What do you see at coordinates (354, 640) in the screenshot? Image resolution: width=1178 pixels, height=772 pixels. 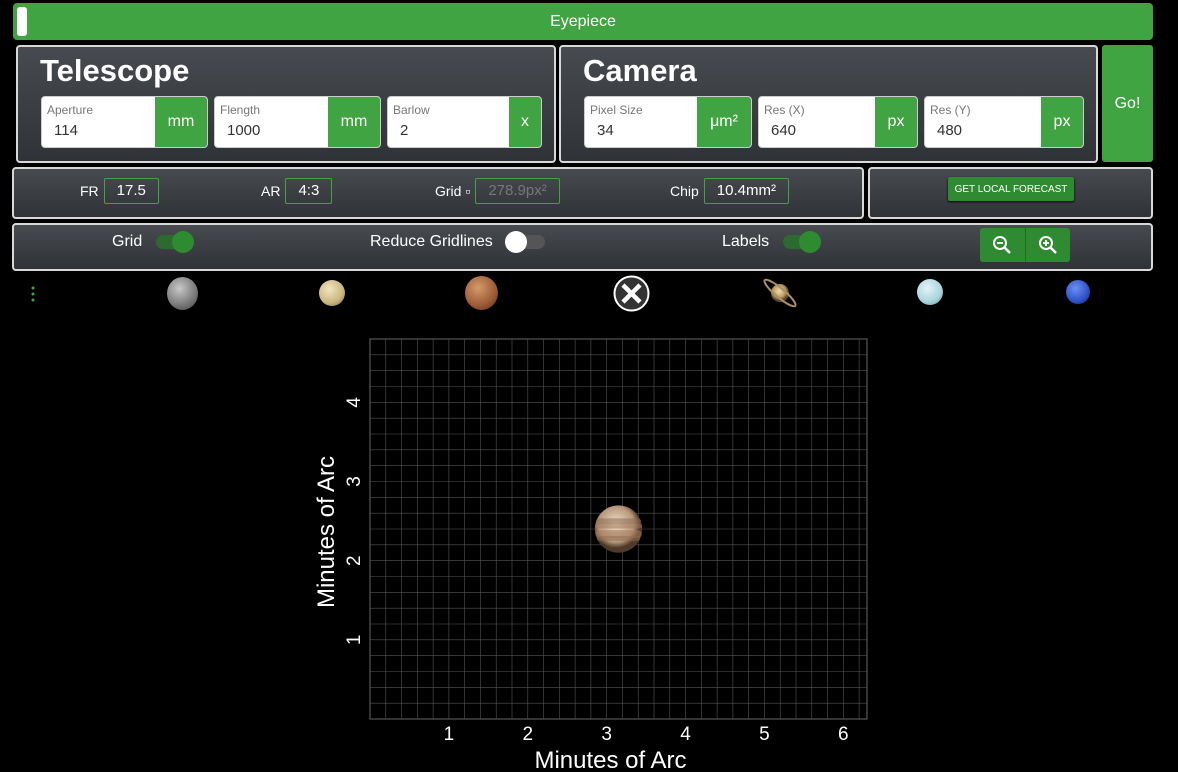 I see `y-tick-label: 1` at bounding box center [354, 640].